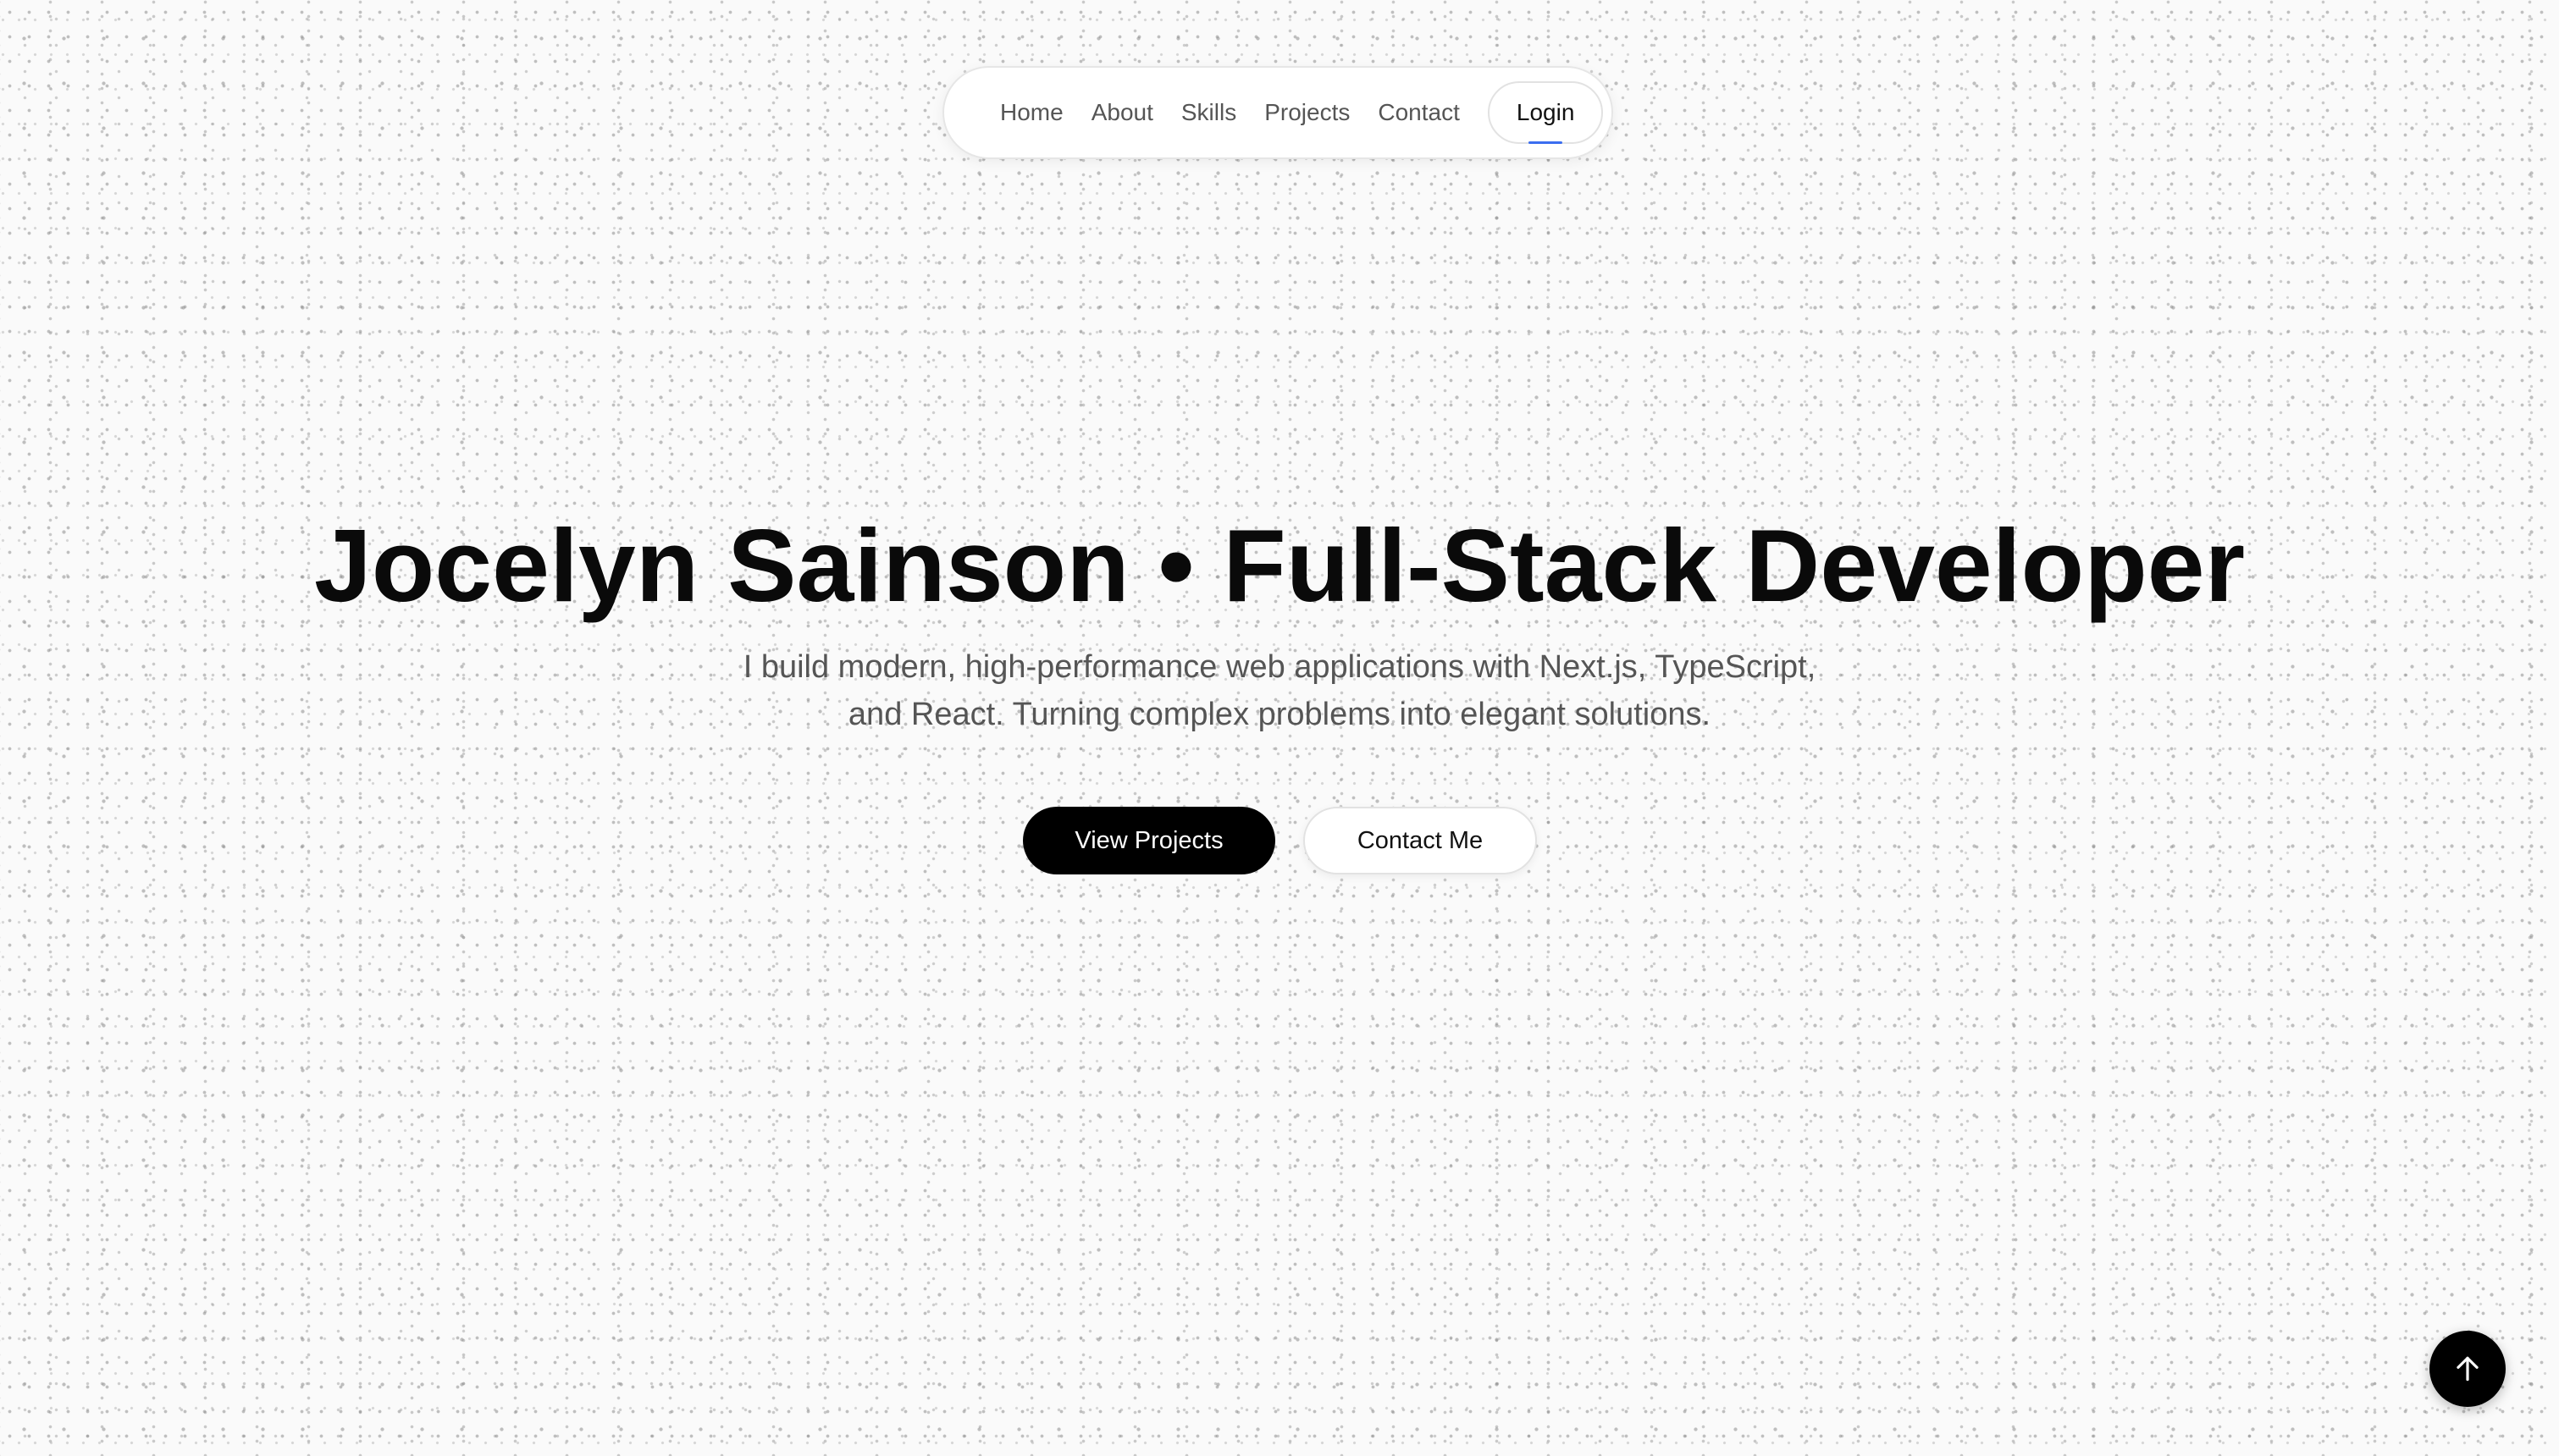  I want to click on nav-link-projects: Projects, so click(1307, 112).